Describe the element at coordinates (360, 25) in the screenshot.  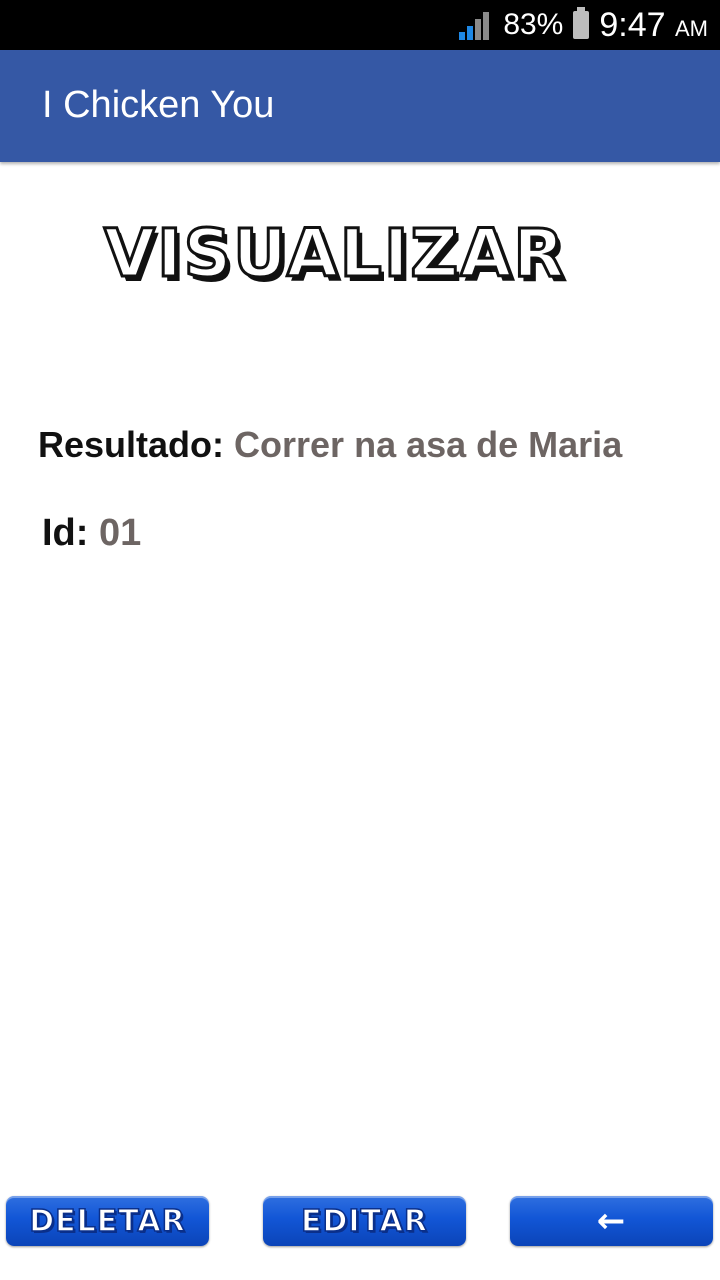
I see `status-bar: 83% 9:47 AM` at that location.